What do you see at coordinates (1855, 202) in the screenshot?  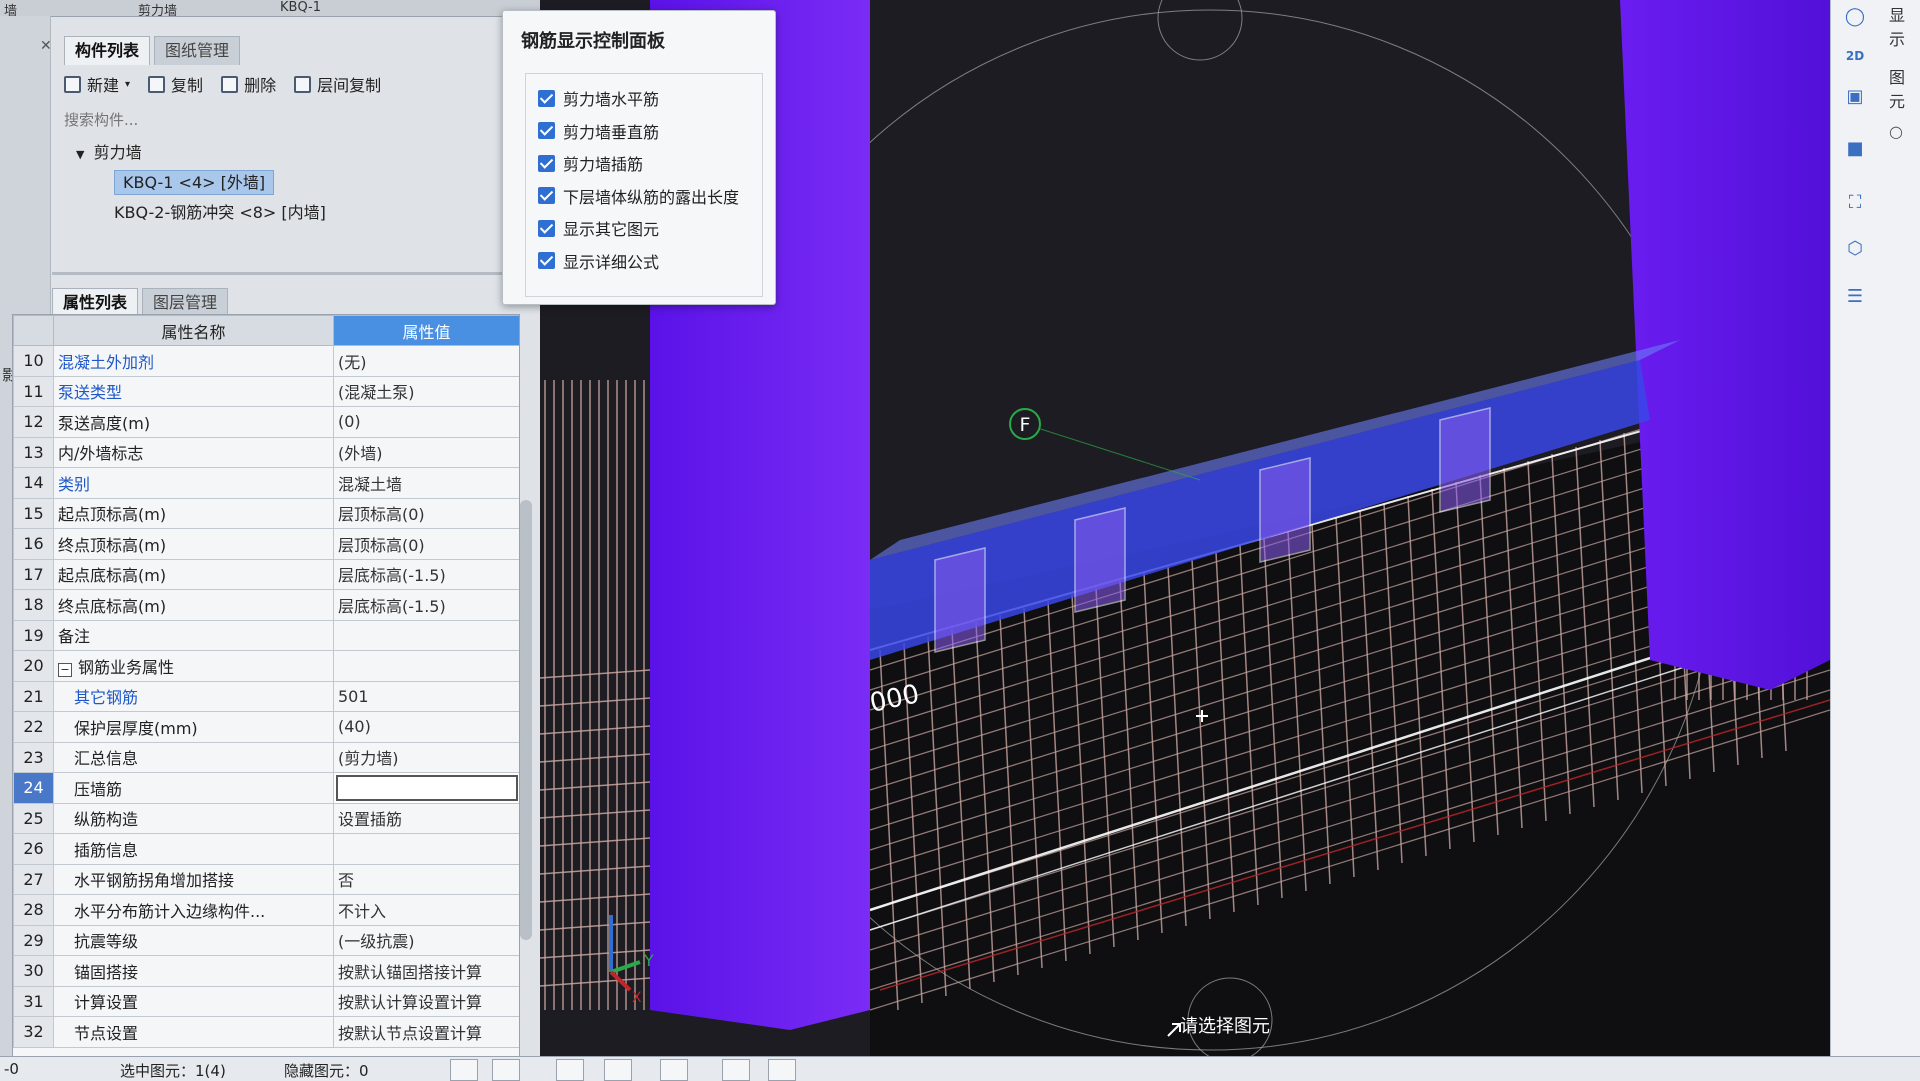 I see `fit-view-icon: ⛶` at bounding box center [1855, 202].